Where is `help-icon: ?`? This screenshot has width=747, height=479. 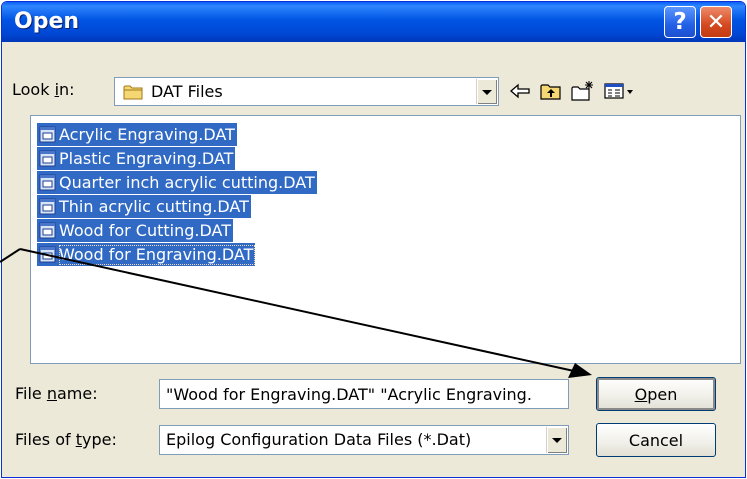
help-icon: ? is located at coordinates (680, 22).